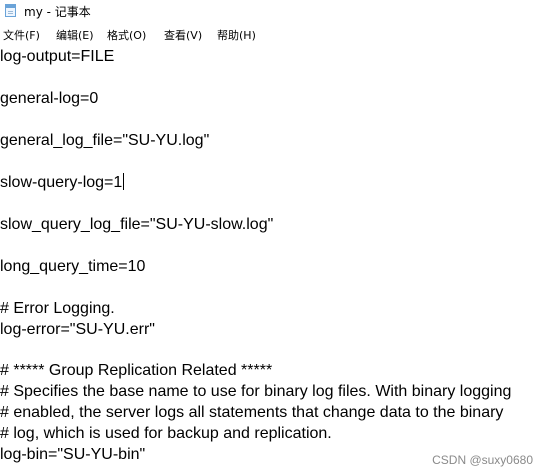  I want to click on text-line: general-log=0, so click(49, 99).